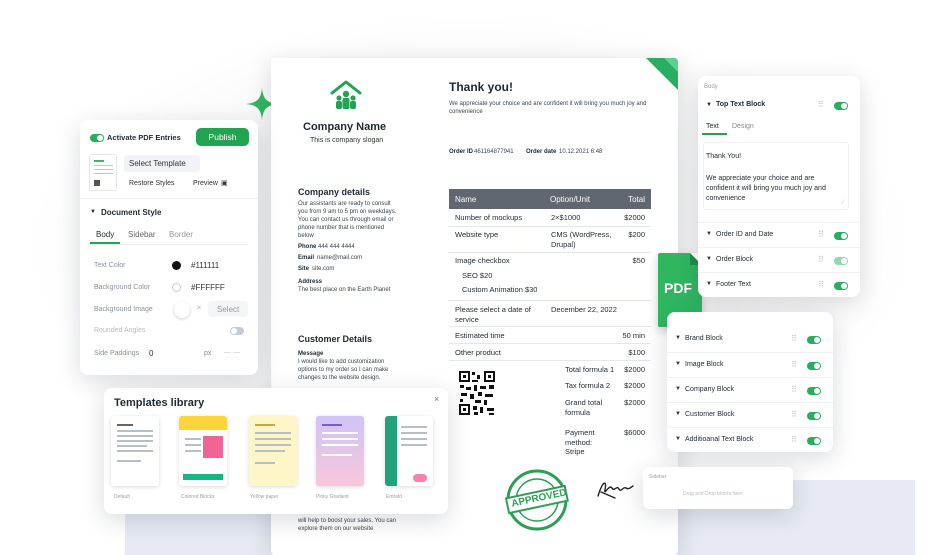  What do you see at coordinates (779, 234) in the screenshot?
I see `block-order-id-and-date: ▼ Order ID and Date ⠿` at bounding box center [779, 234].